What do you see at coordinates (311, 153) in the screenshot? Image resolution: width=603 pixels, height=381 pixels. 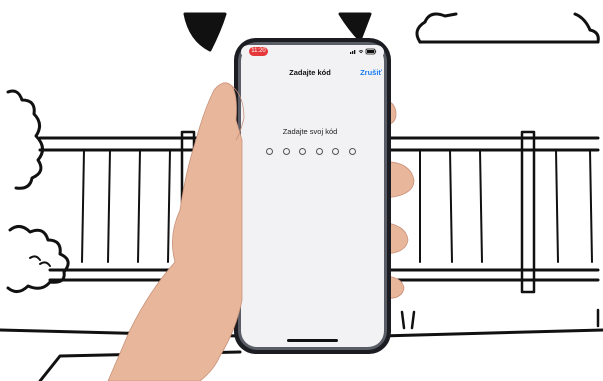 I see `passcode-dots` at bounding box center [311, 153].